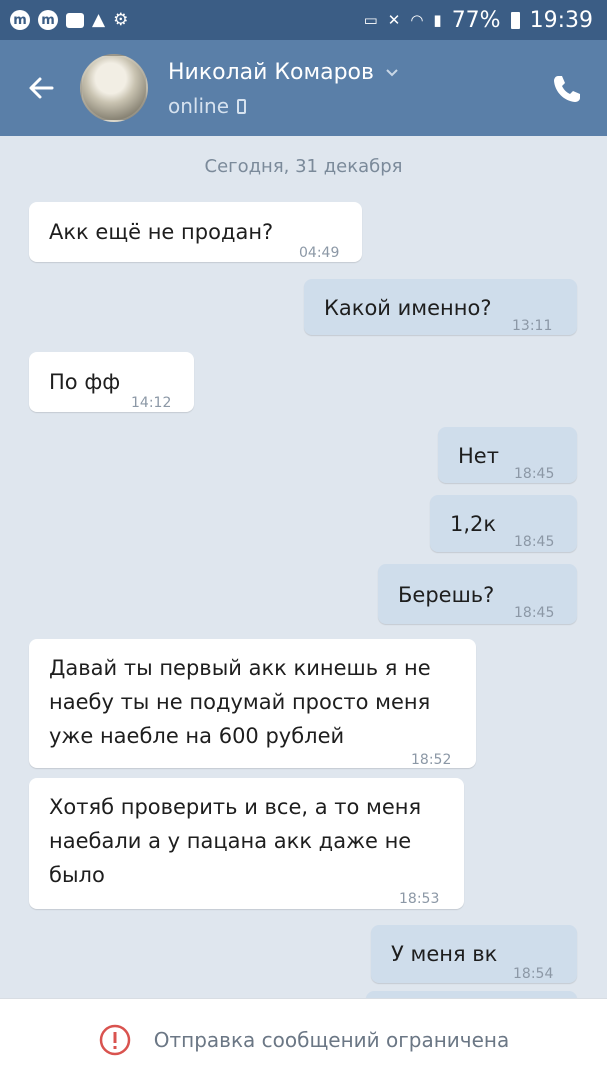 Image resolution: width=607 pixels, height=1080 pixels. Describe the element at coordinates (331, 1039) in the screenshot. I see `restriction-text: Отправка сообщений ограничена` at that location.